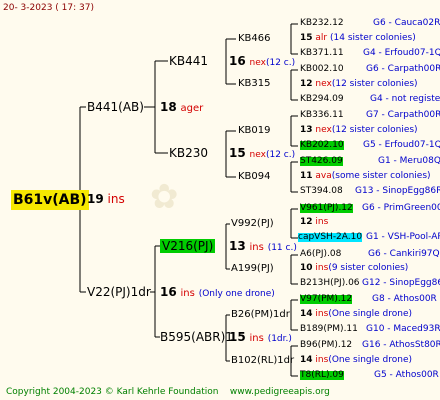 The height and width of the screenshot is (400, 440). Describe the element at coordinates (321, 191) in the screenshot. I see `gen4-bot-name: ST394.08` at that location.